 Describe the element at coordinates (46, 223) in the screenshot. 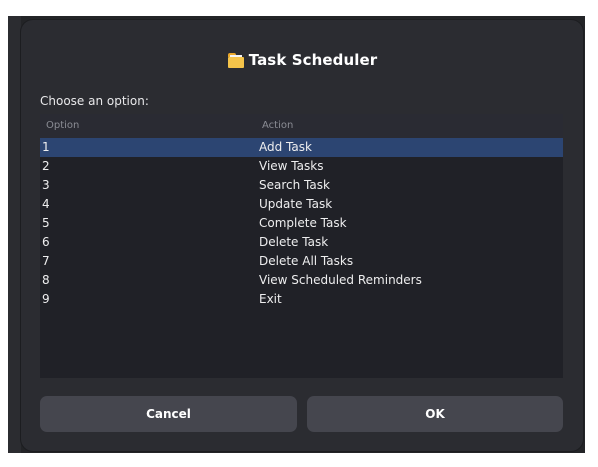

I see `option-number: 5` at that location.